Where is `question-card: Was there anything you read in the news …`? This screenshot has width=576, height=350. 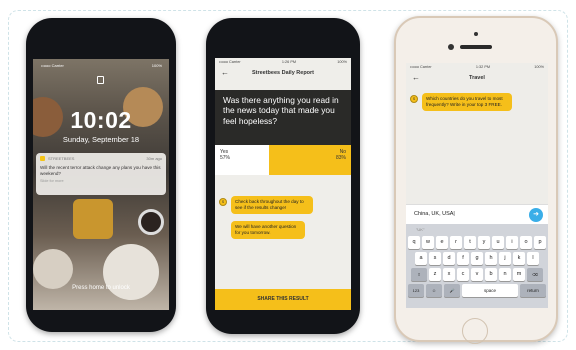 question-card: Was there anything you read in the news … is located at coordinates (283, 117).